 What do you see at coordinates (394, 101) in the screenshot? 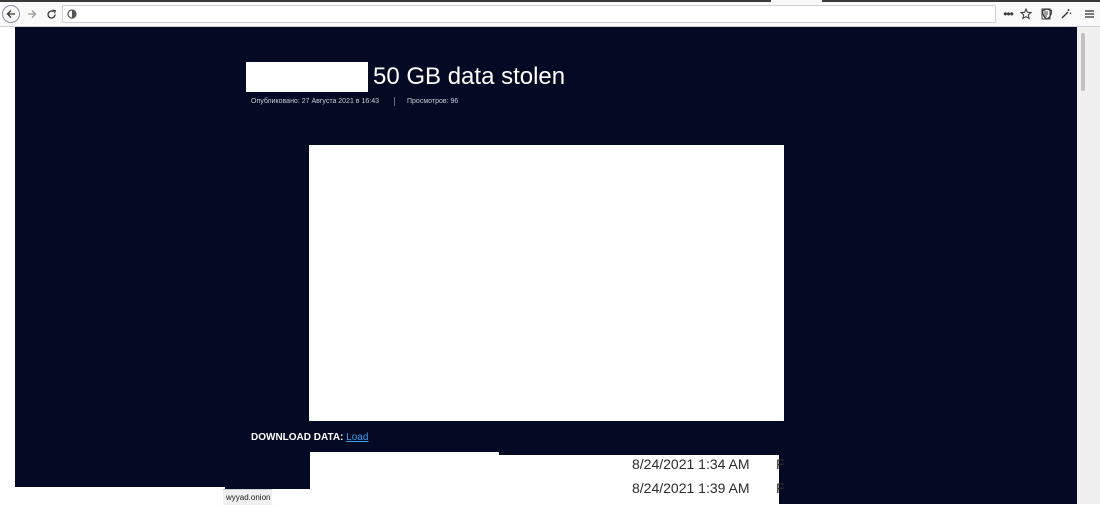
I see `meta-divider` at bounding box center [394, 101].